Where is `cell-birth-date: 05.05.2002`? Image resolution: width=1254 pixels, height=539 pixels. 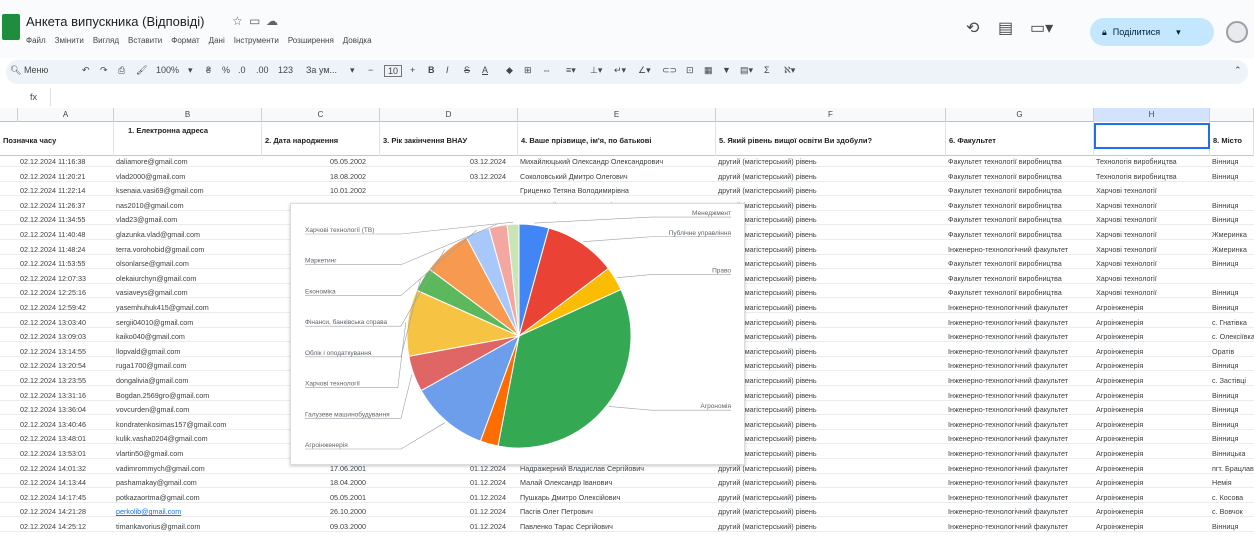
cell-birth-date: 05.05.2002 is located at coordinates (321, 161).